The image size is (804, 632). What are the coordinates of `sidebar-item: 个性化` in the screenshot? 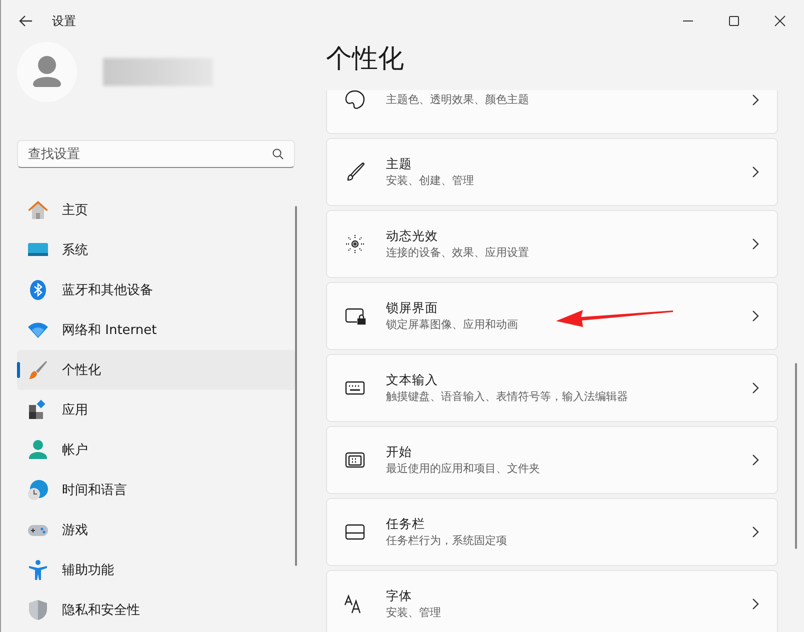 It's located at (156, 370).